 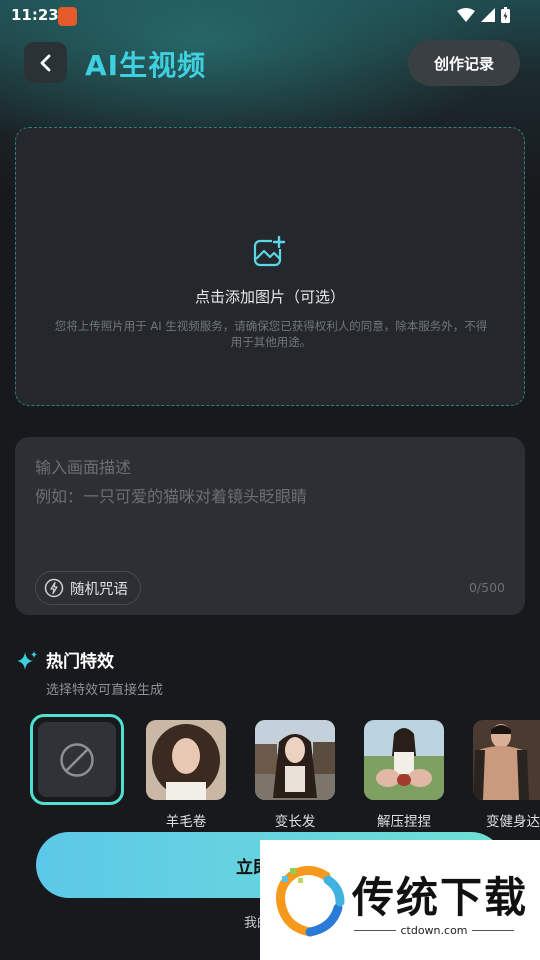 What do you see at coordinates (269, 251) in the screenshot?
I see `add-image-icon` at bounding box center [269, 251].